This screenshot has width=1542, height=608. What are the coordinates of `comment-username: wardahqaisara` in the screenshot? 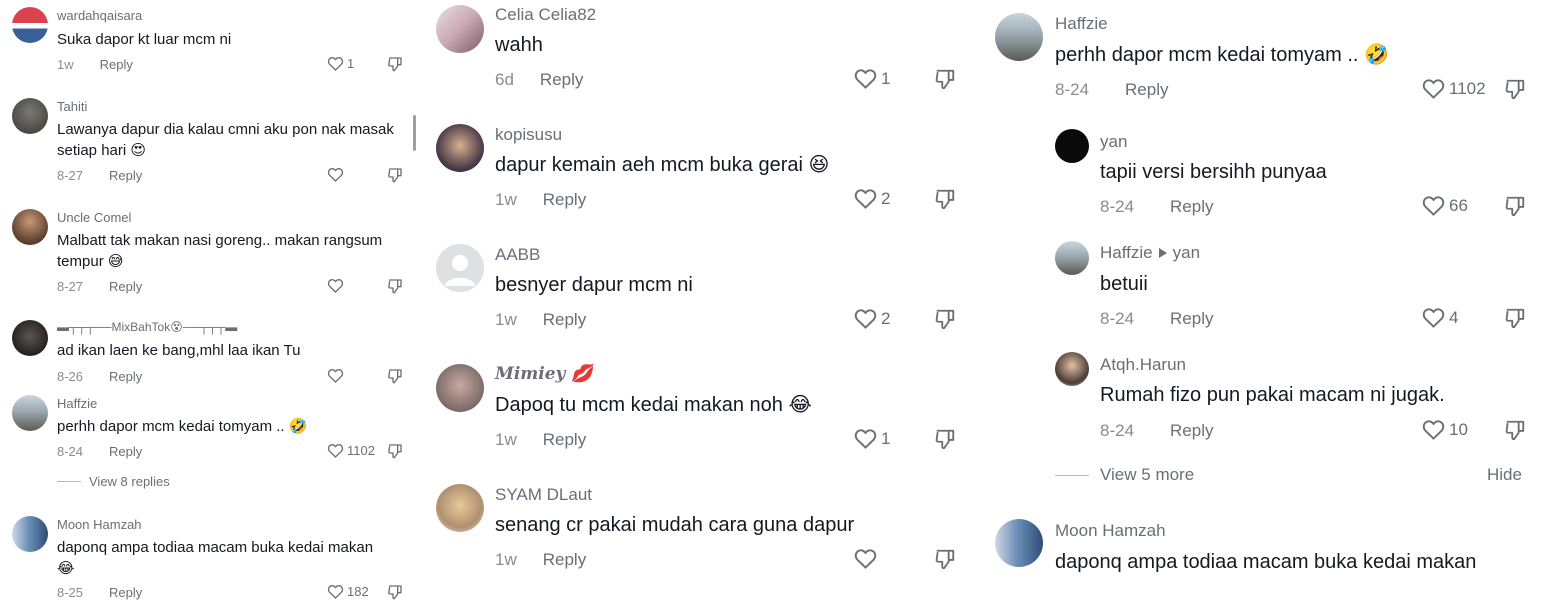 It's located at (99, 15).